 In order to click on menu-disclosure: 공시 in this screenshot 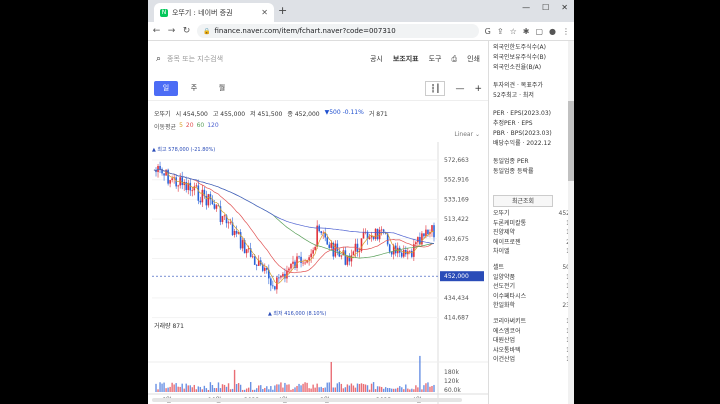, I will do `click(376, 59)`.